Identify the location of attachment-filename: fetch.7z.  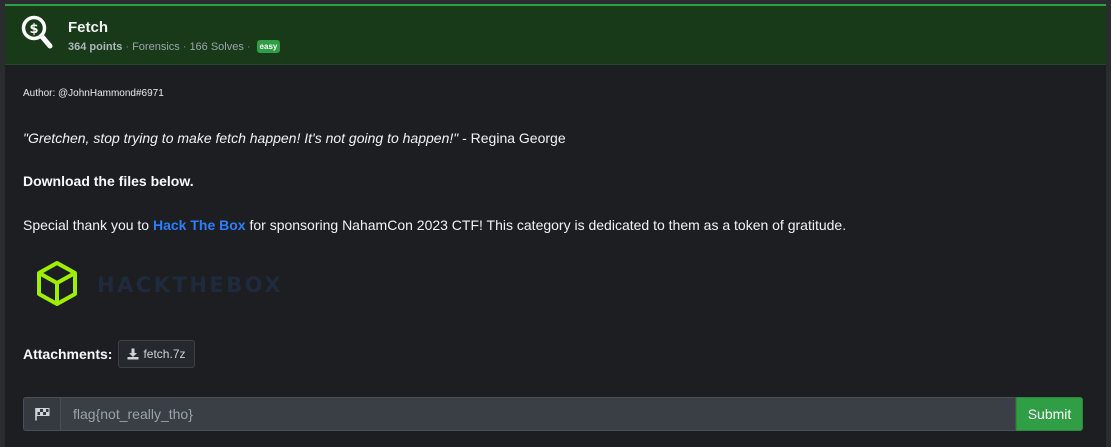
(164, 354).